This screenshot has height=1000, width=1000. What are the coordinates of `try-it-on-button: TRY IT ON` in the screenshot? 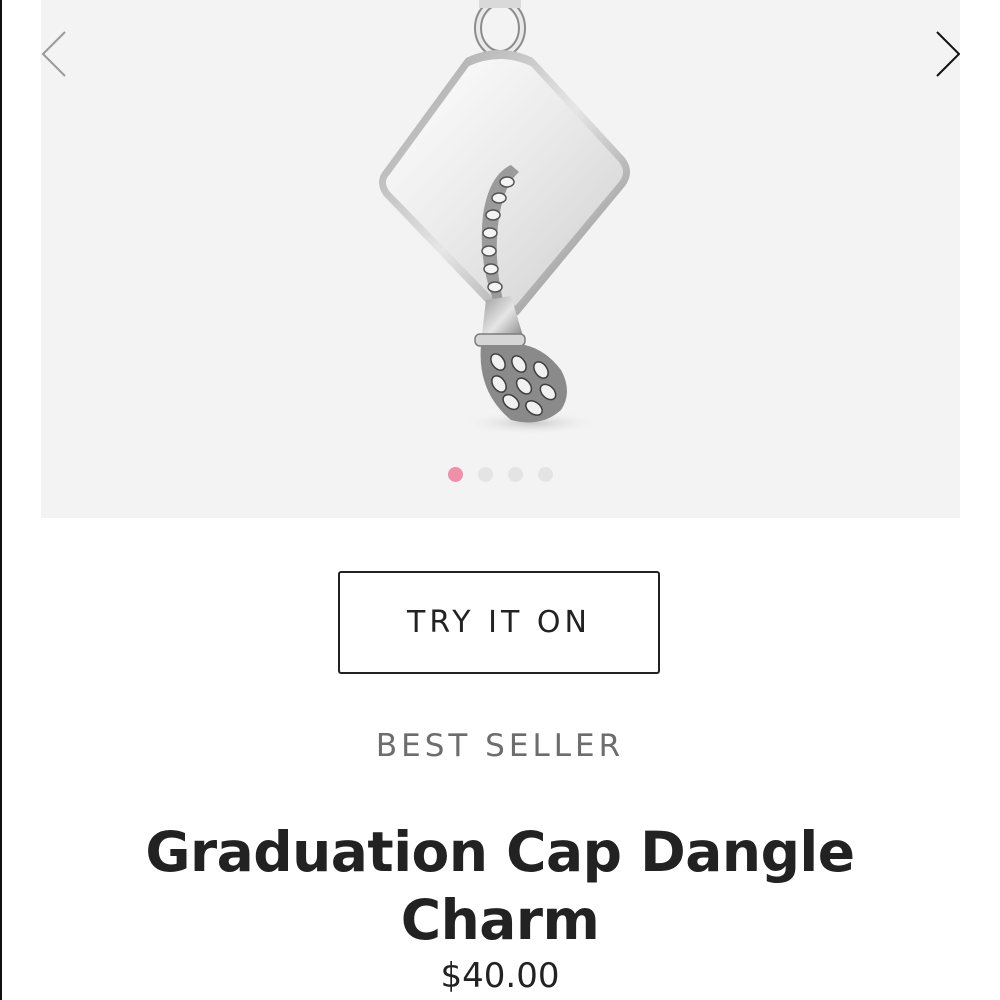 It's located at (499, 622).